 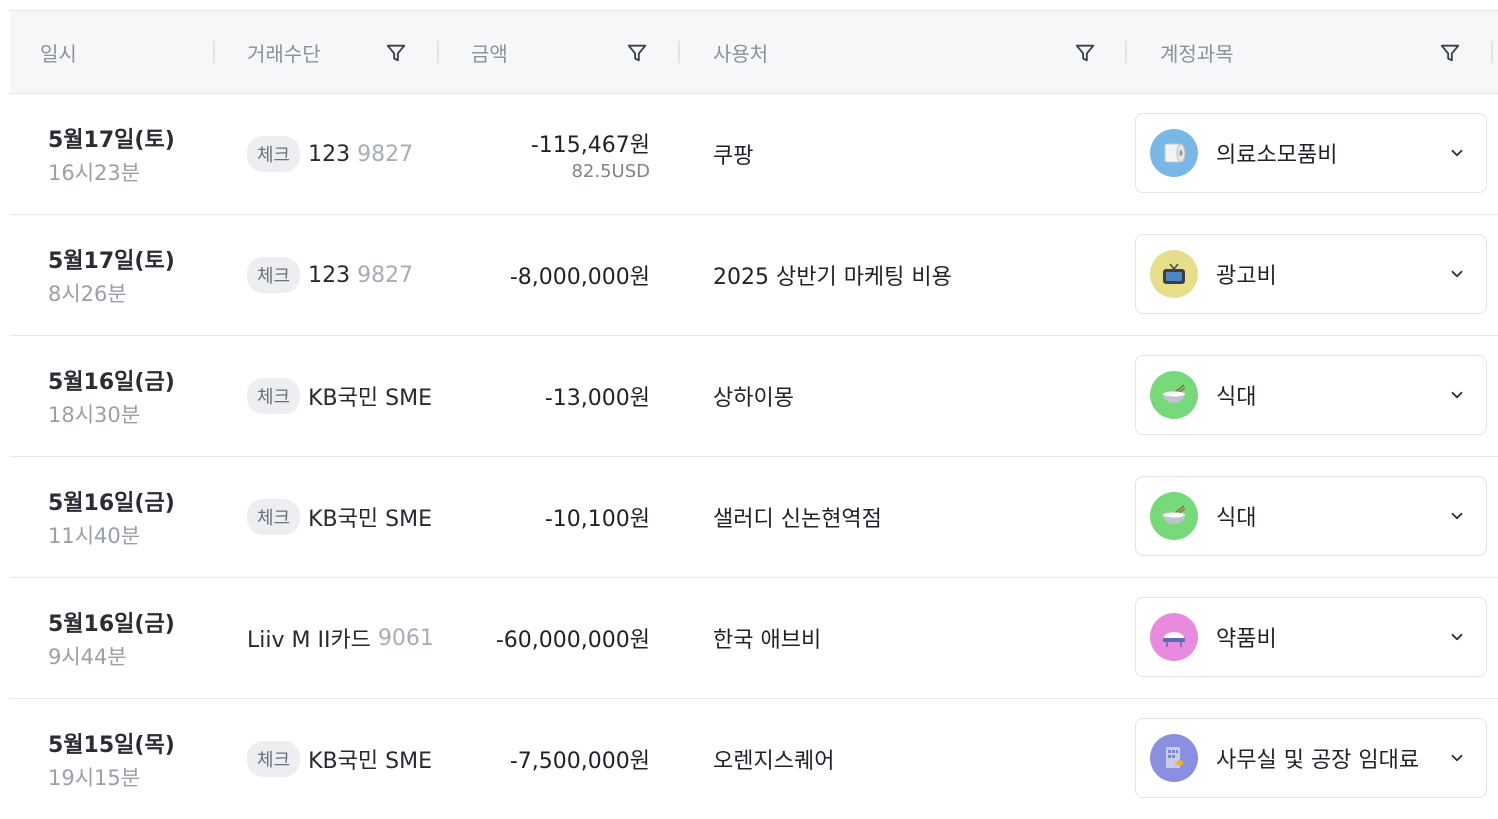 I want to click on card-name: Liiv M II카드, so click(x=309, y=640).